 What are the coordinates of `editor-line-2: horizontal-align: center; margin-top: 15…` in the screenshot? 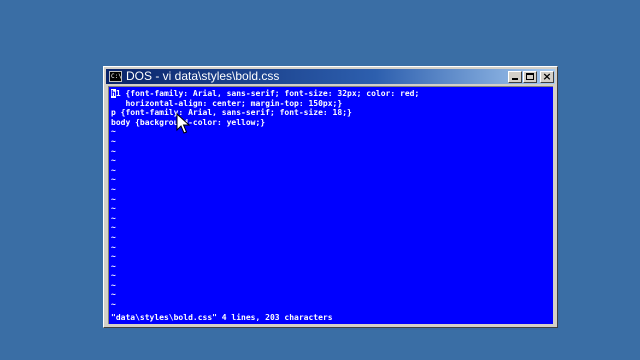 It's located at (331, 104).